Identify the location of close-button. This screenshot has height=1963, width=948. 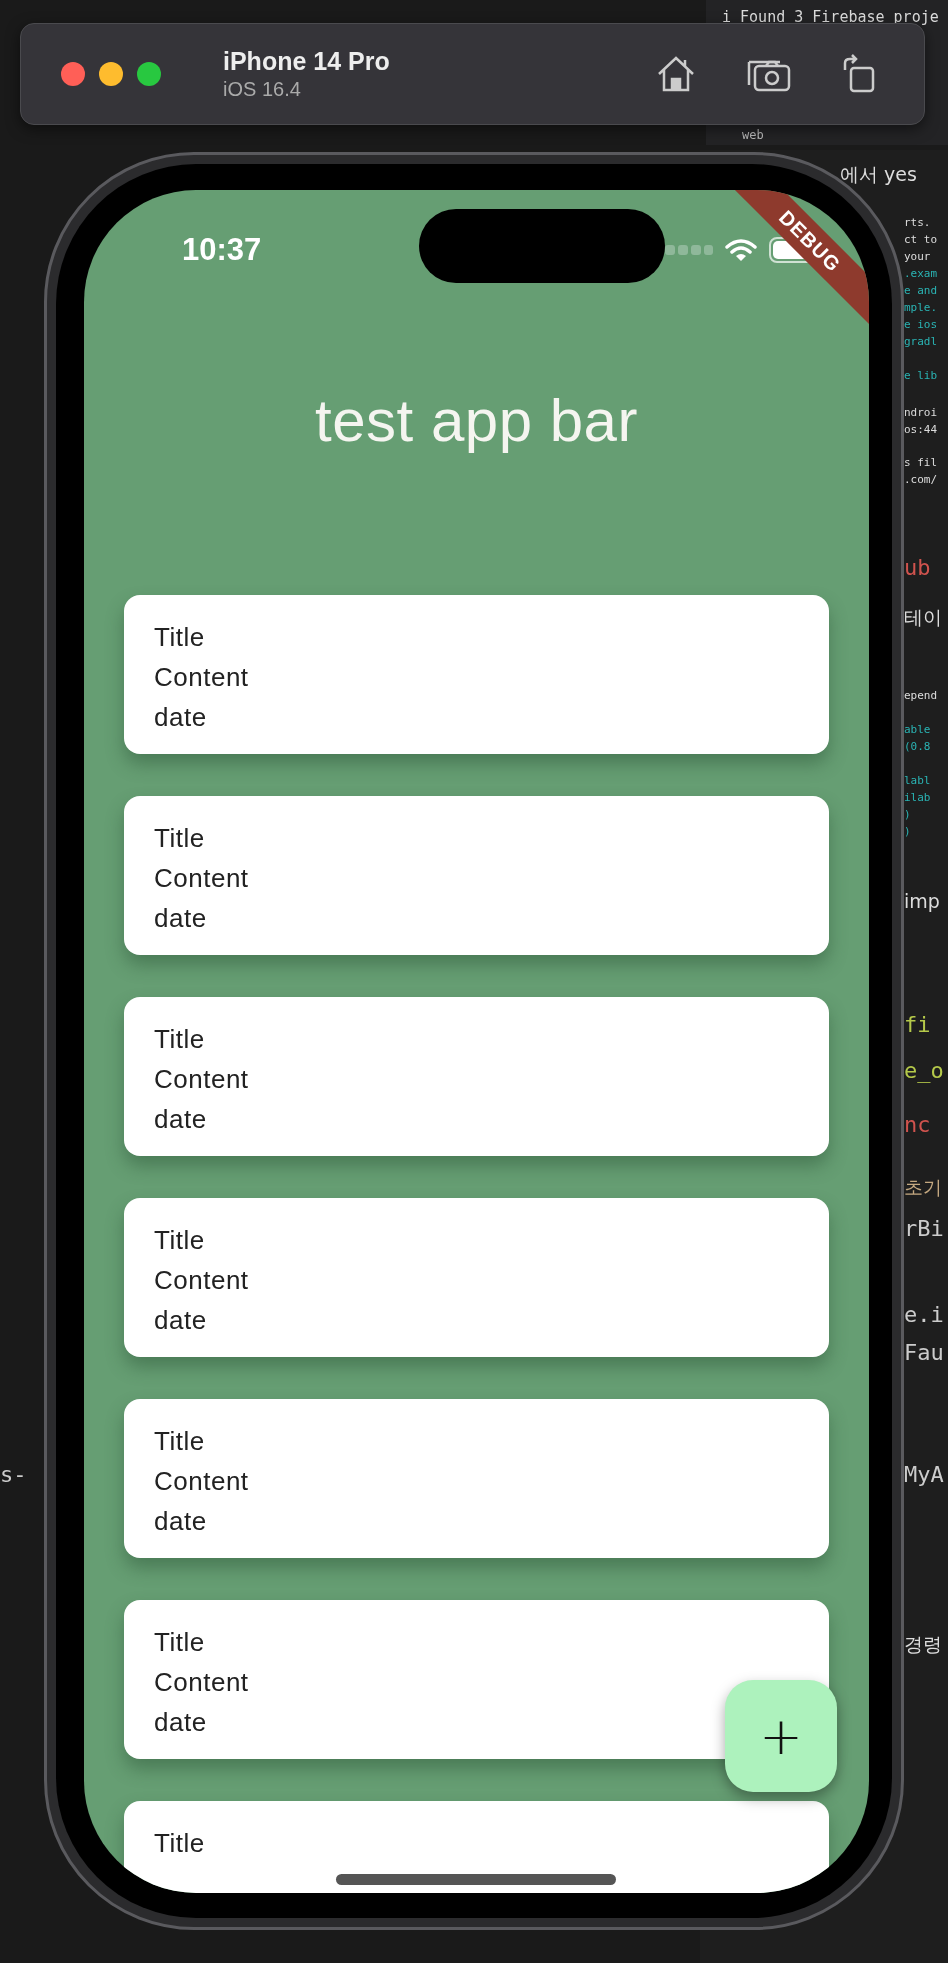
(73, 74).